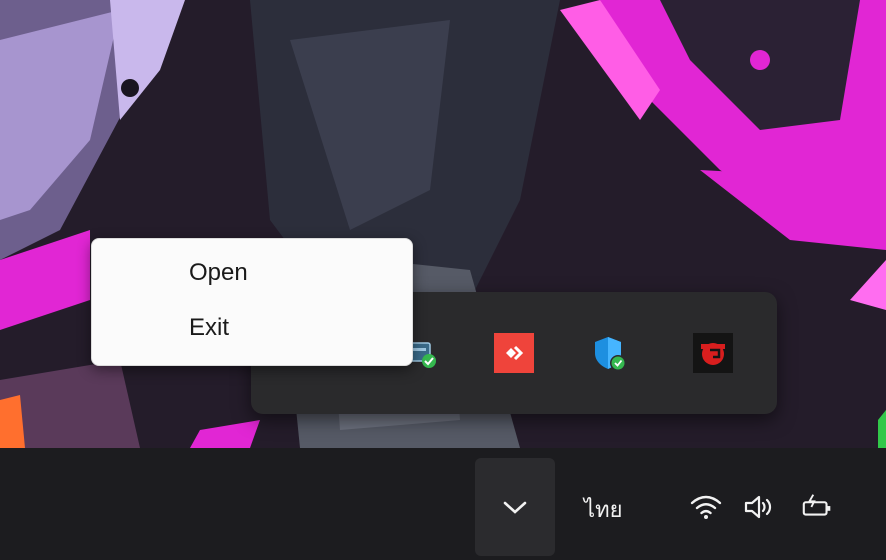 The width and height of the screenshot is (886, 560). Describe the element at coordinates (209, 327) in the screenshot. I see `menu-item-exit-label: Exit` at that location.